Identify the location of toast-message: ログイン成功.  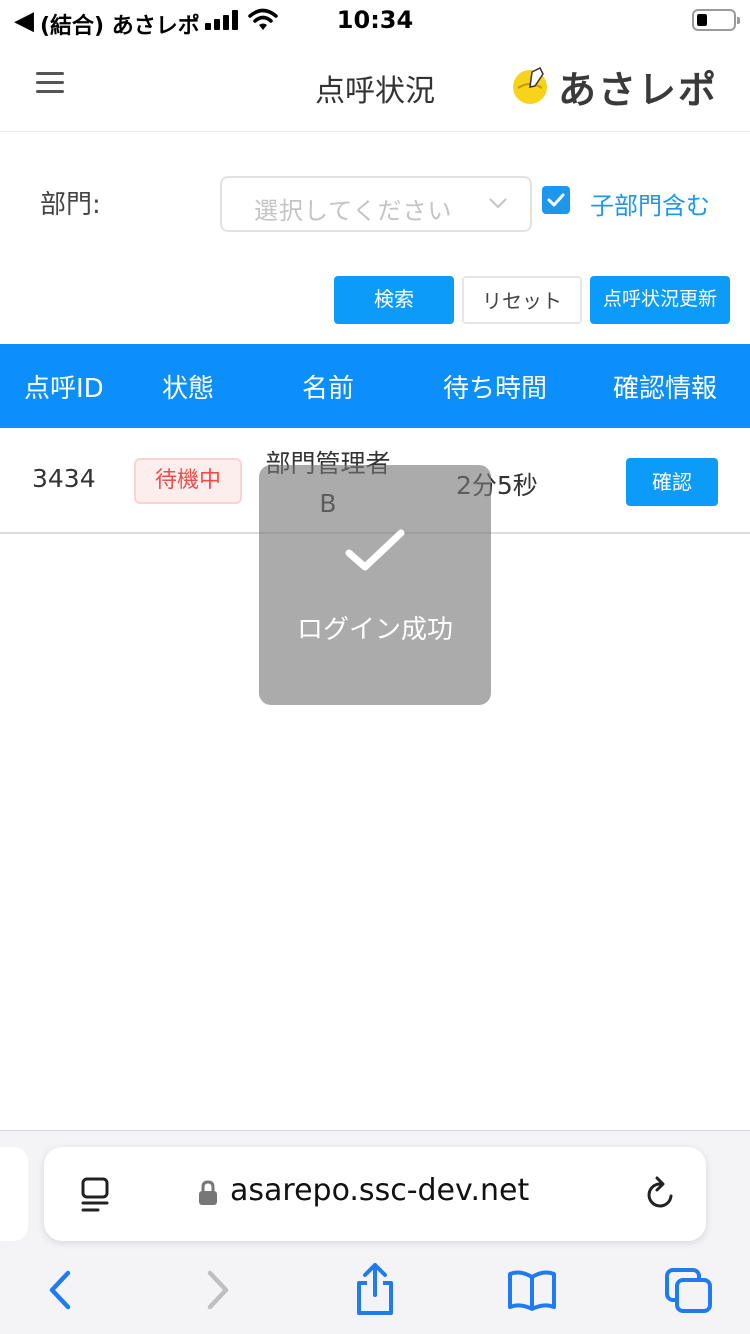
(374, 630).